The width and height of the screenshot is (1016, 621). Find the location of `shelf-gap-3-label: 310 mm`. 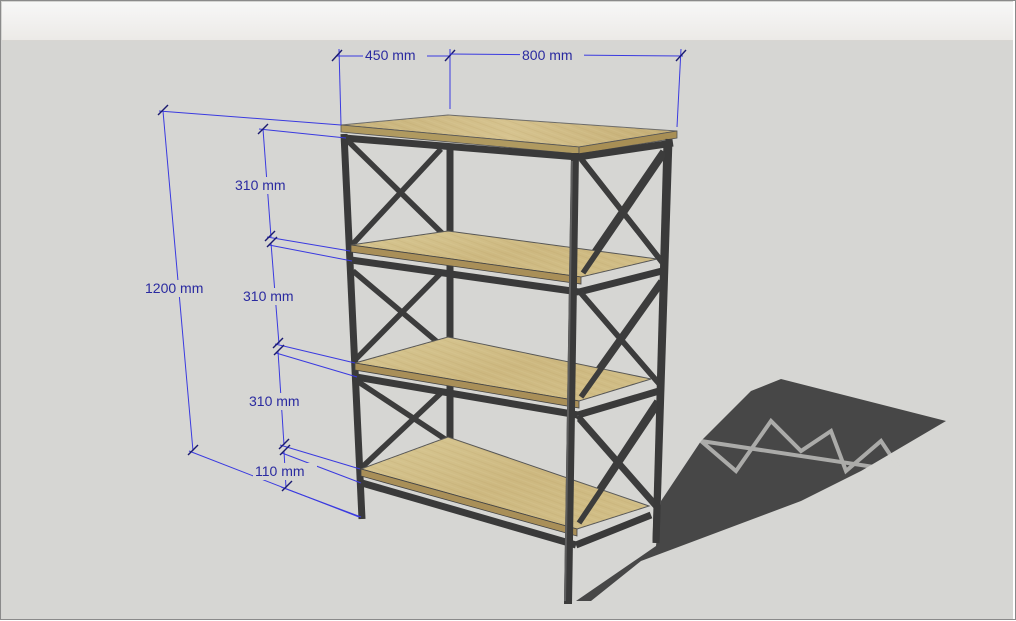

shelf-gap-3-label: 310 mm is located at coordinates (274, 401).